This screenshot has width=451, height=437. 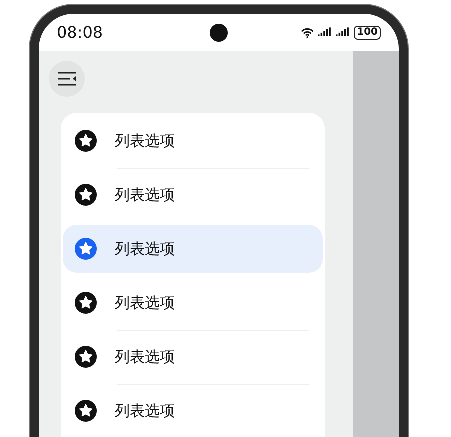 I want to click on menu-icon, so click(x=67, y=79).